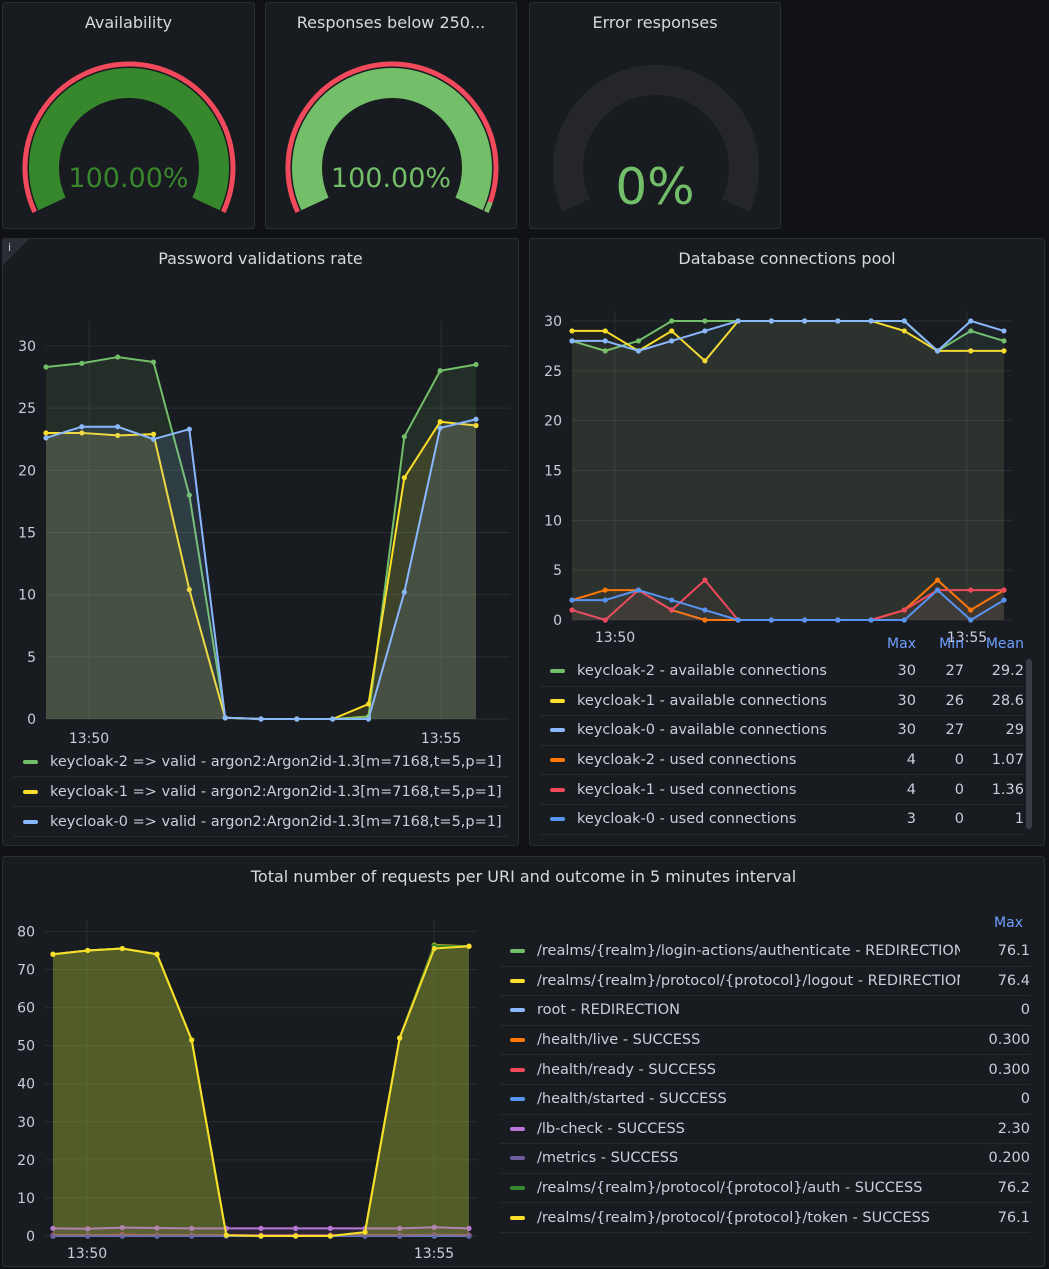 The image size is (1049, 1269). I want to click on legend-mean-value: 1.07, so click(1007, 760).